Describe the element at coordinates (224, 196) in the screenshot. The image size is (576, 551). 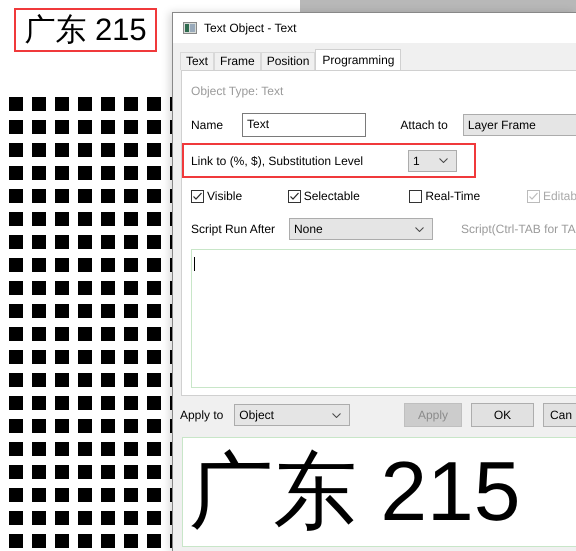
I see `checkbox-label: Visible` at that location.